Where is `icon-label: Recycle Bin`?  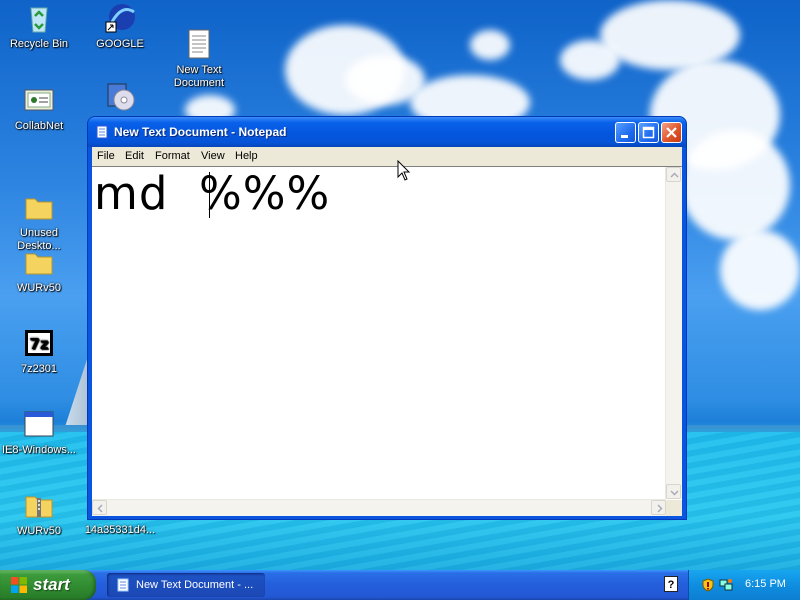
icon-label: Recycle Bin is located at coordinates (39, 44).